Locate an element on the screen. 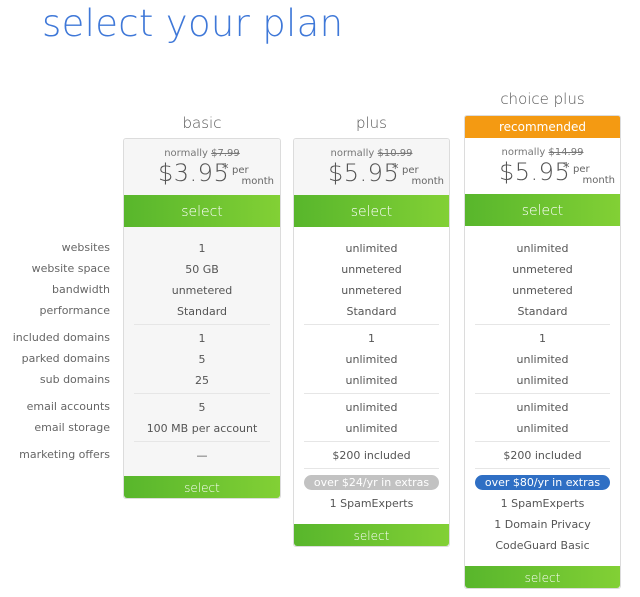 The width and height of the screenshot is (640, 597). bottom-select-button-plus: select is located at coordinates (371, 535).